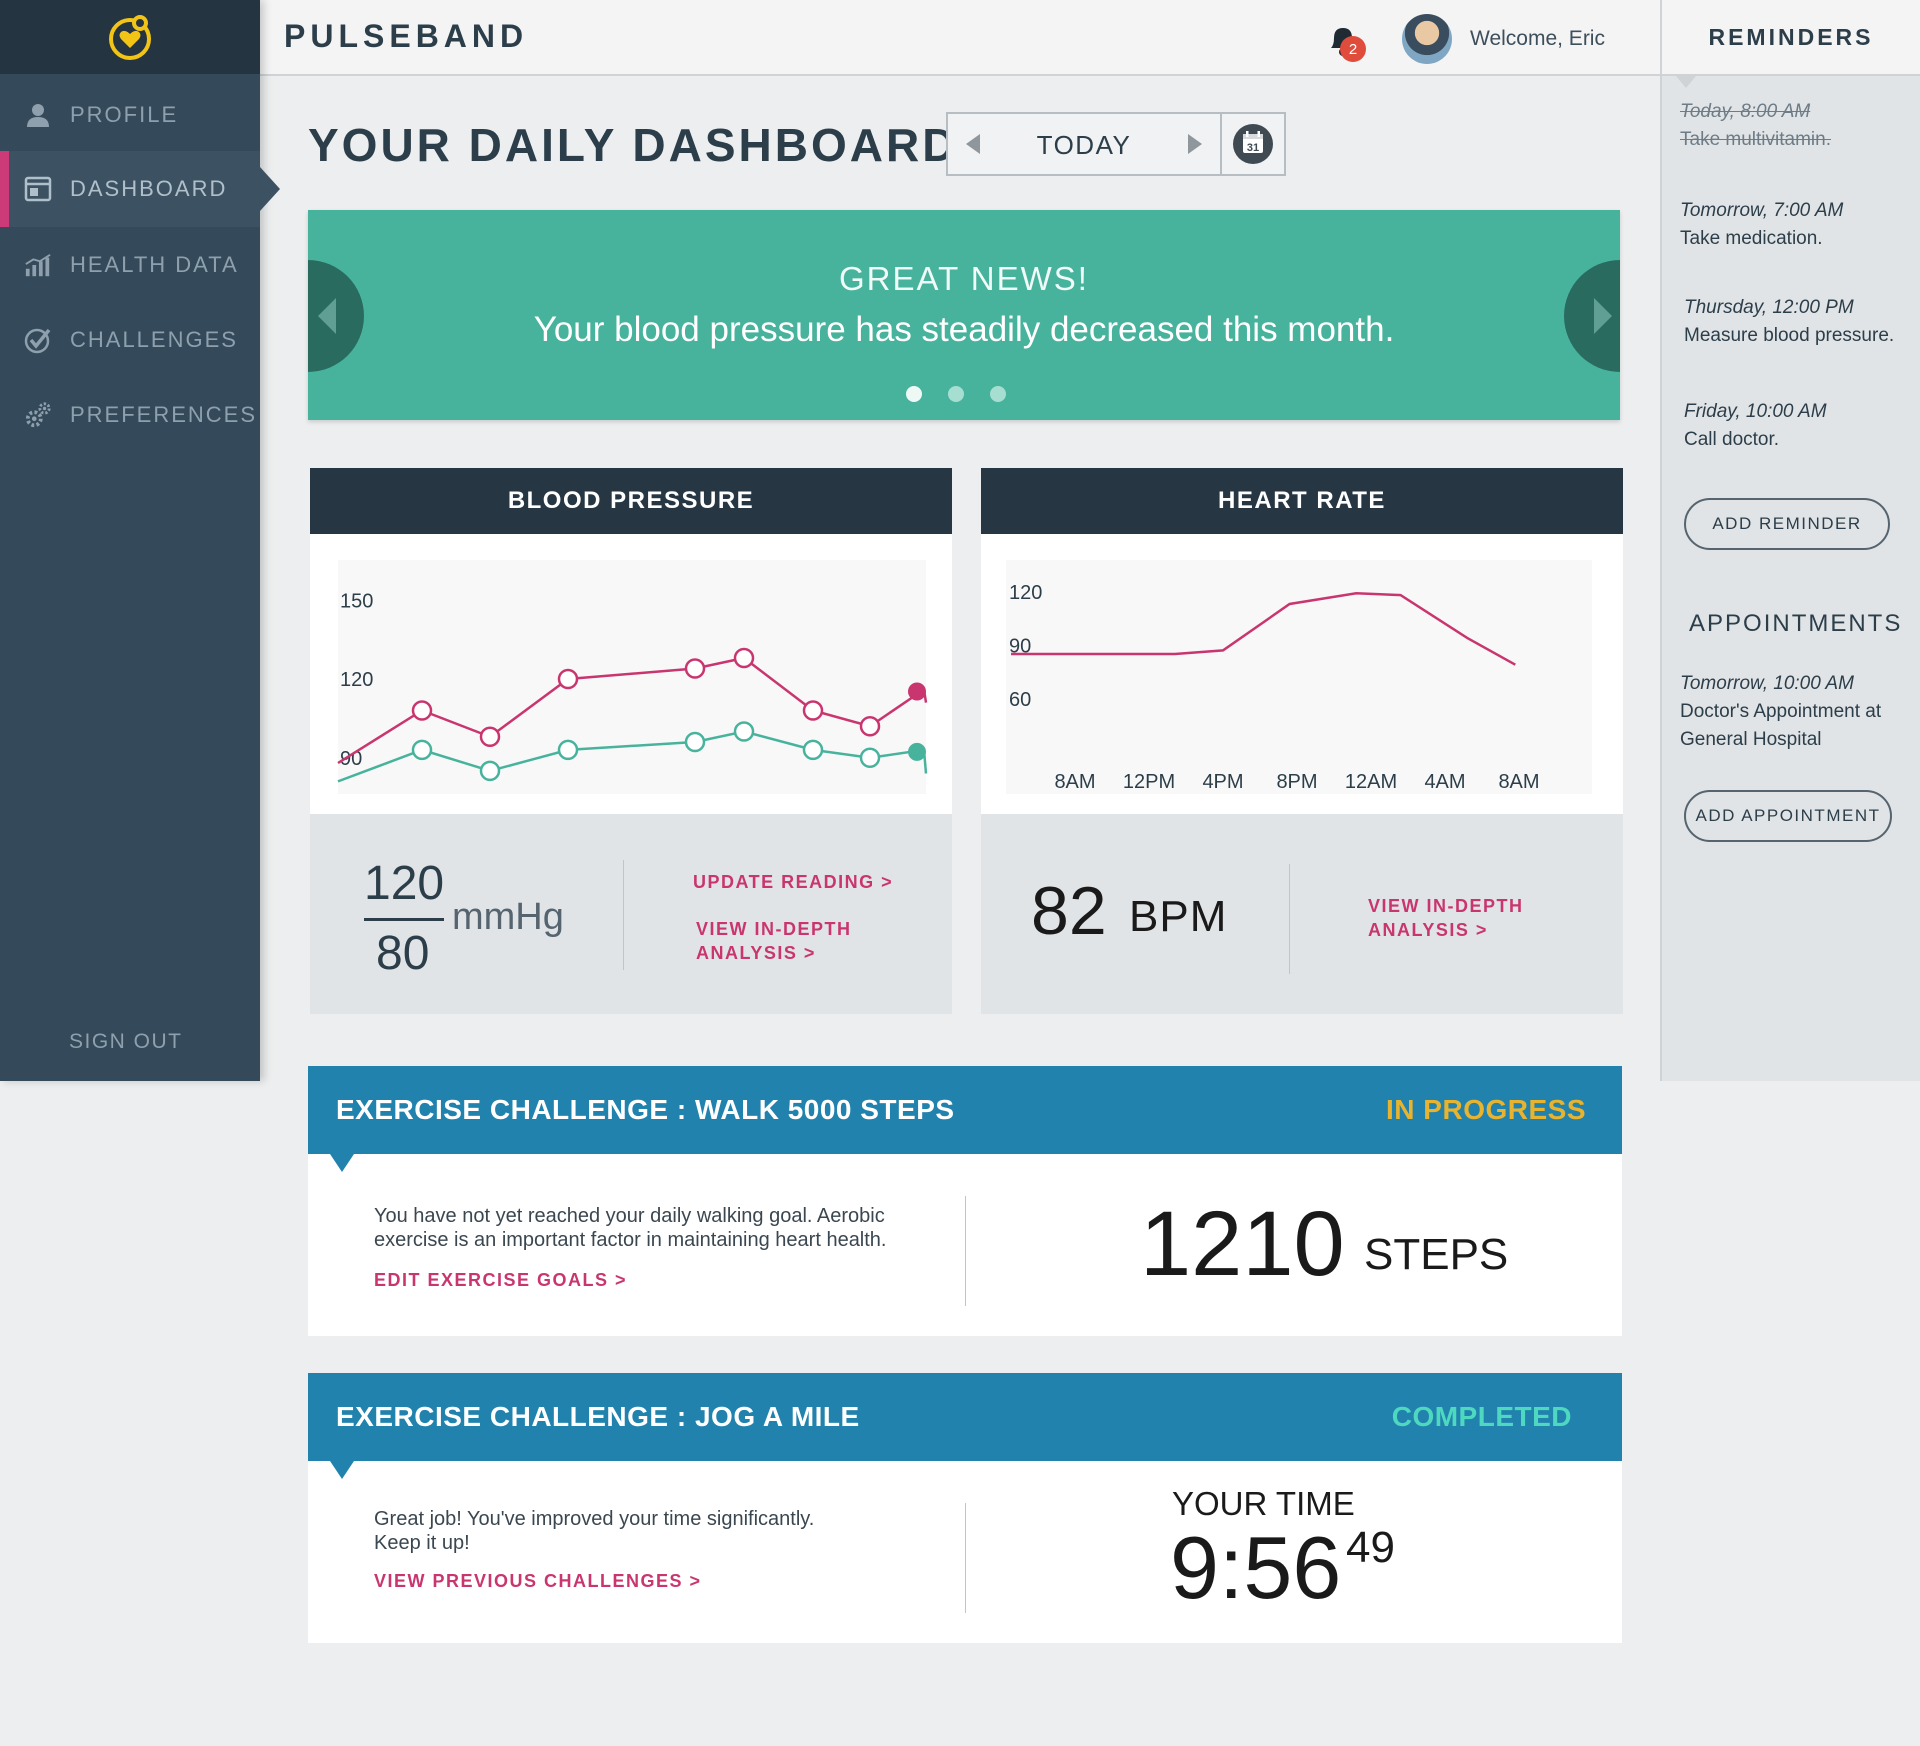 The width and height of the screenshot is (1920, 1746). I want to click on calendar-button: 31, so click(1254, 144).